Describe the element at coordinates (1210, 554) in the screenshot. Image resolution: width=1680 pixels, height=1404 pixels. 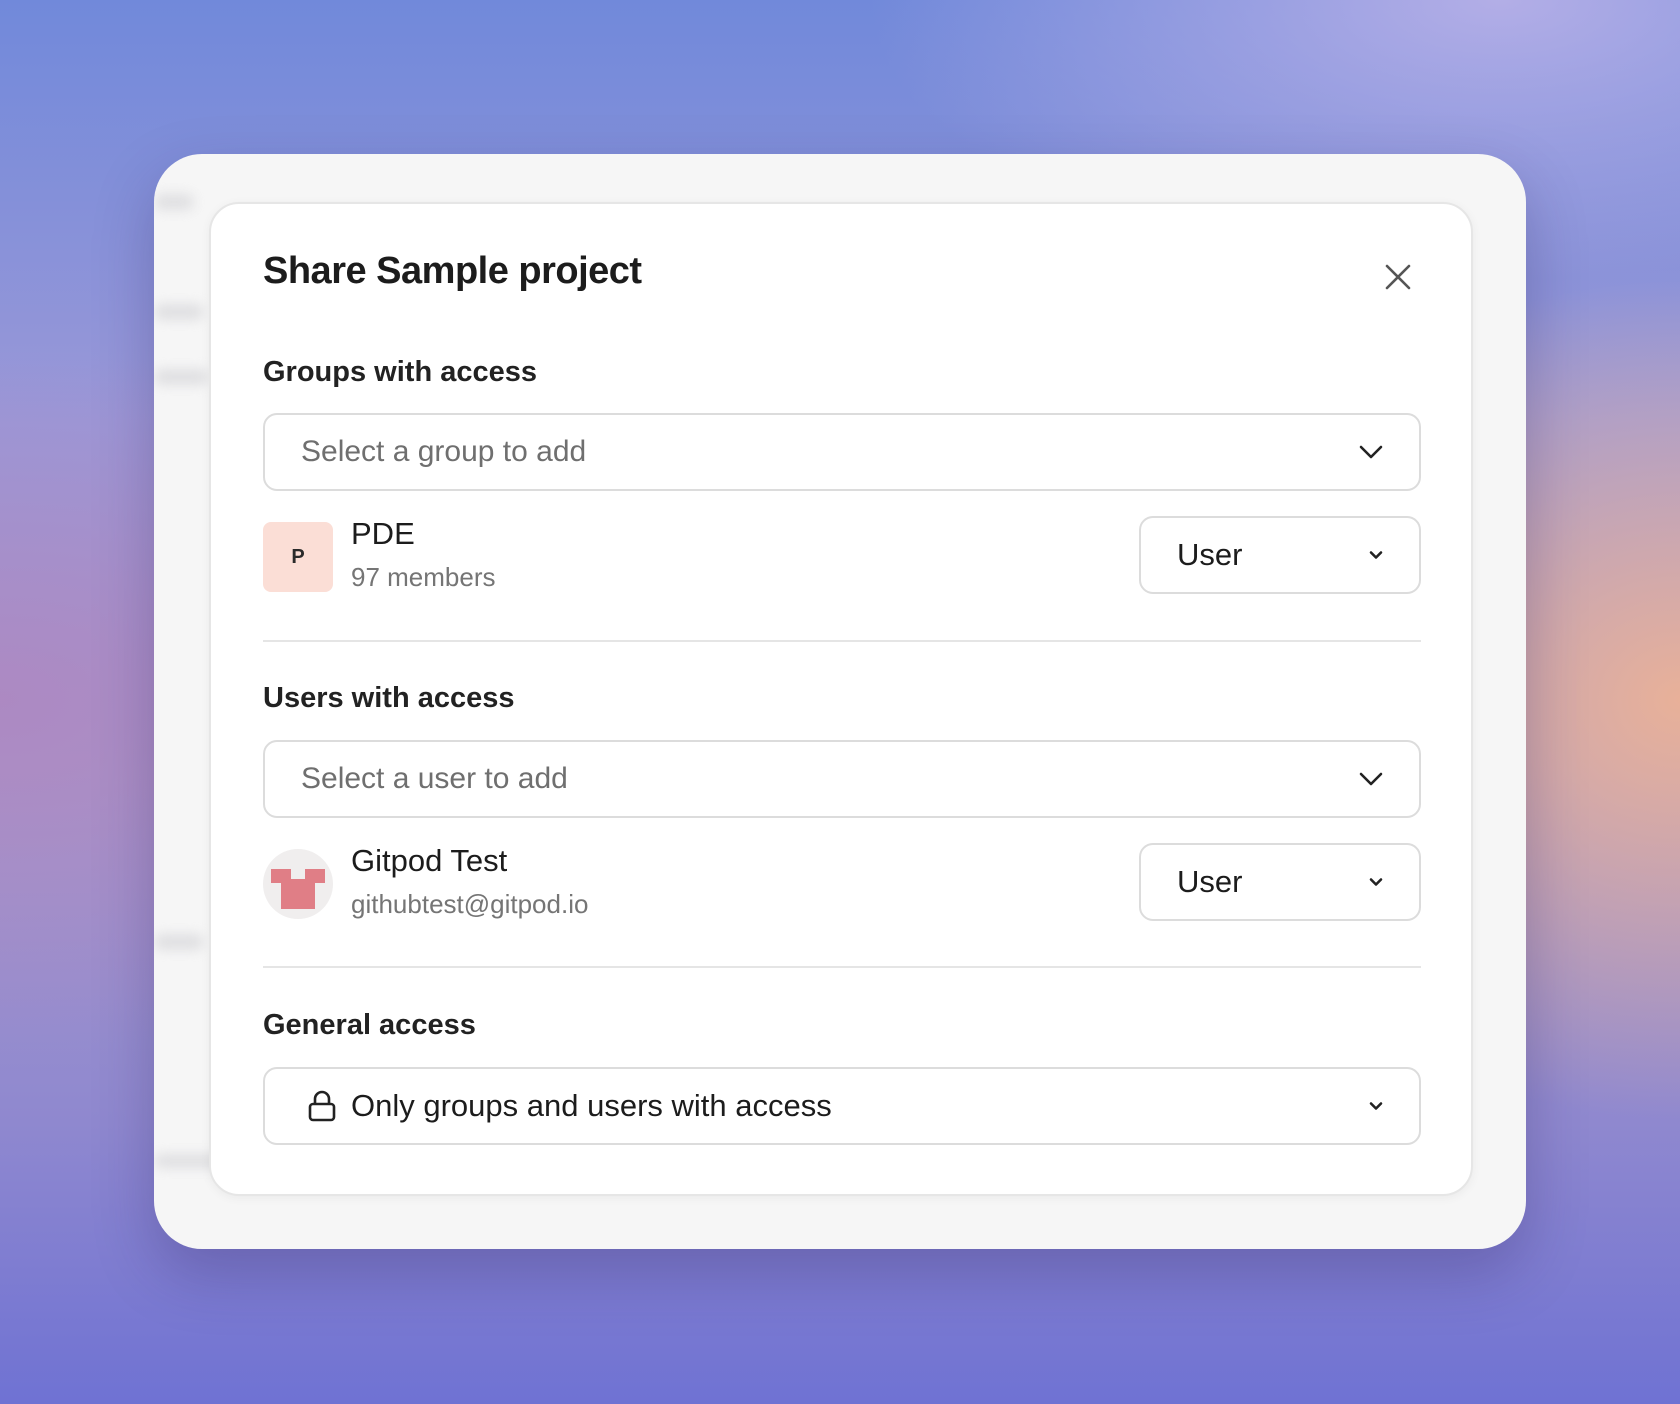
I see `group-role-label: User` at that location.